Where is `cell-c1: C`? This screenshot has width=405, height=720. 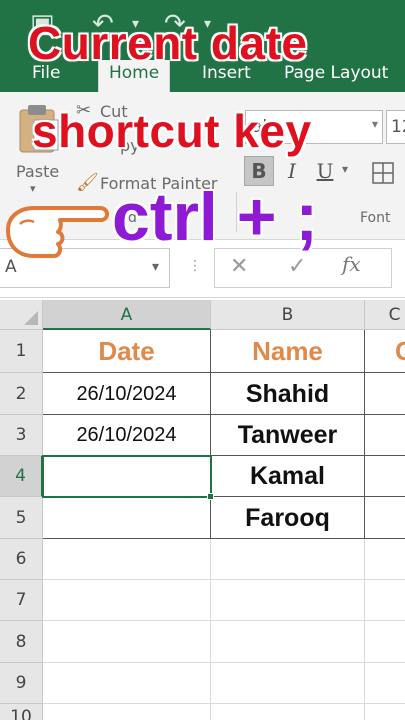 cell-c1: C is located at coordinates (385, 351).